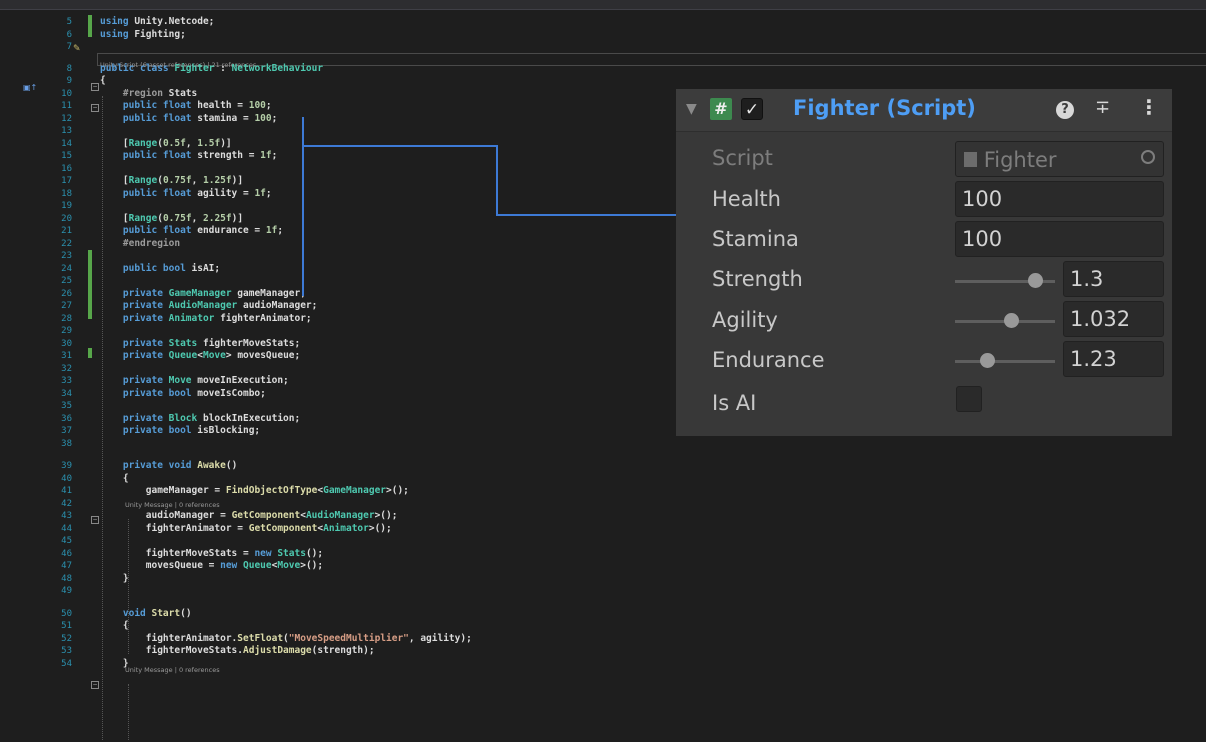 This screenshot has height=742, width=1206. I want to click on strength-slider-handle, so click(1035, 280).